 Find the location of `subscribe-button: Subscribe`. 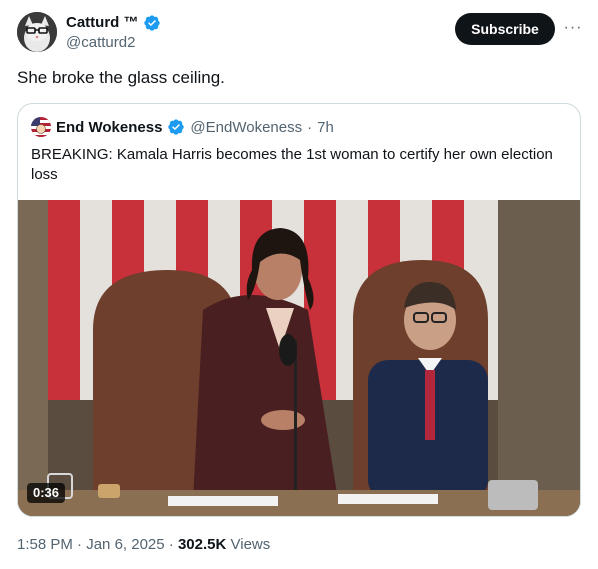

subscribe-button: Subscribe is located at coordinates (505, 29).